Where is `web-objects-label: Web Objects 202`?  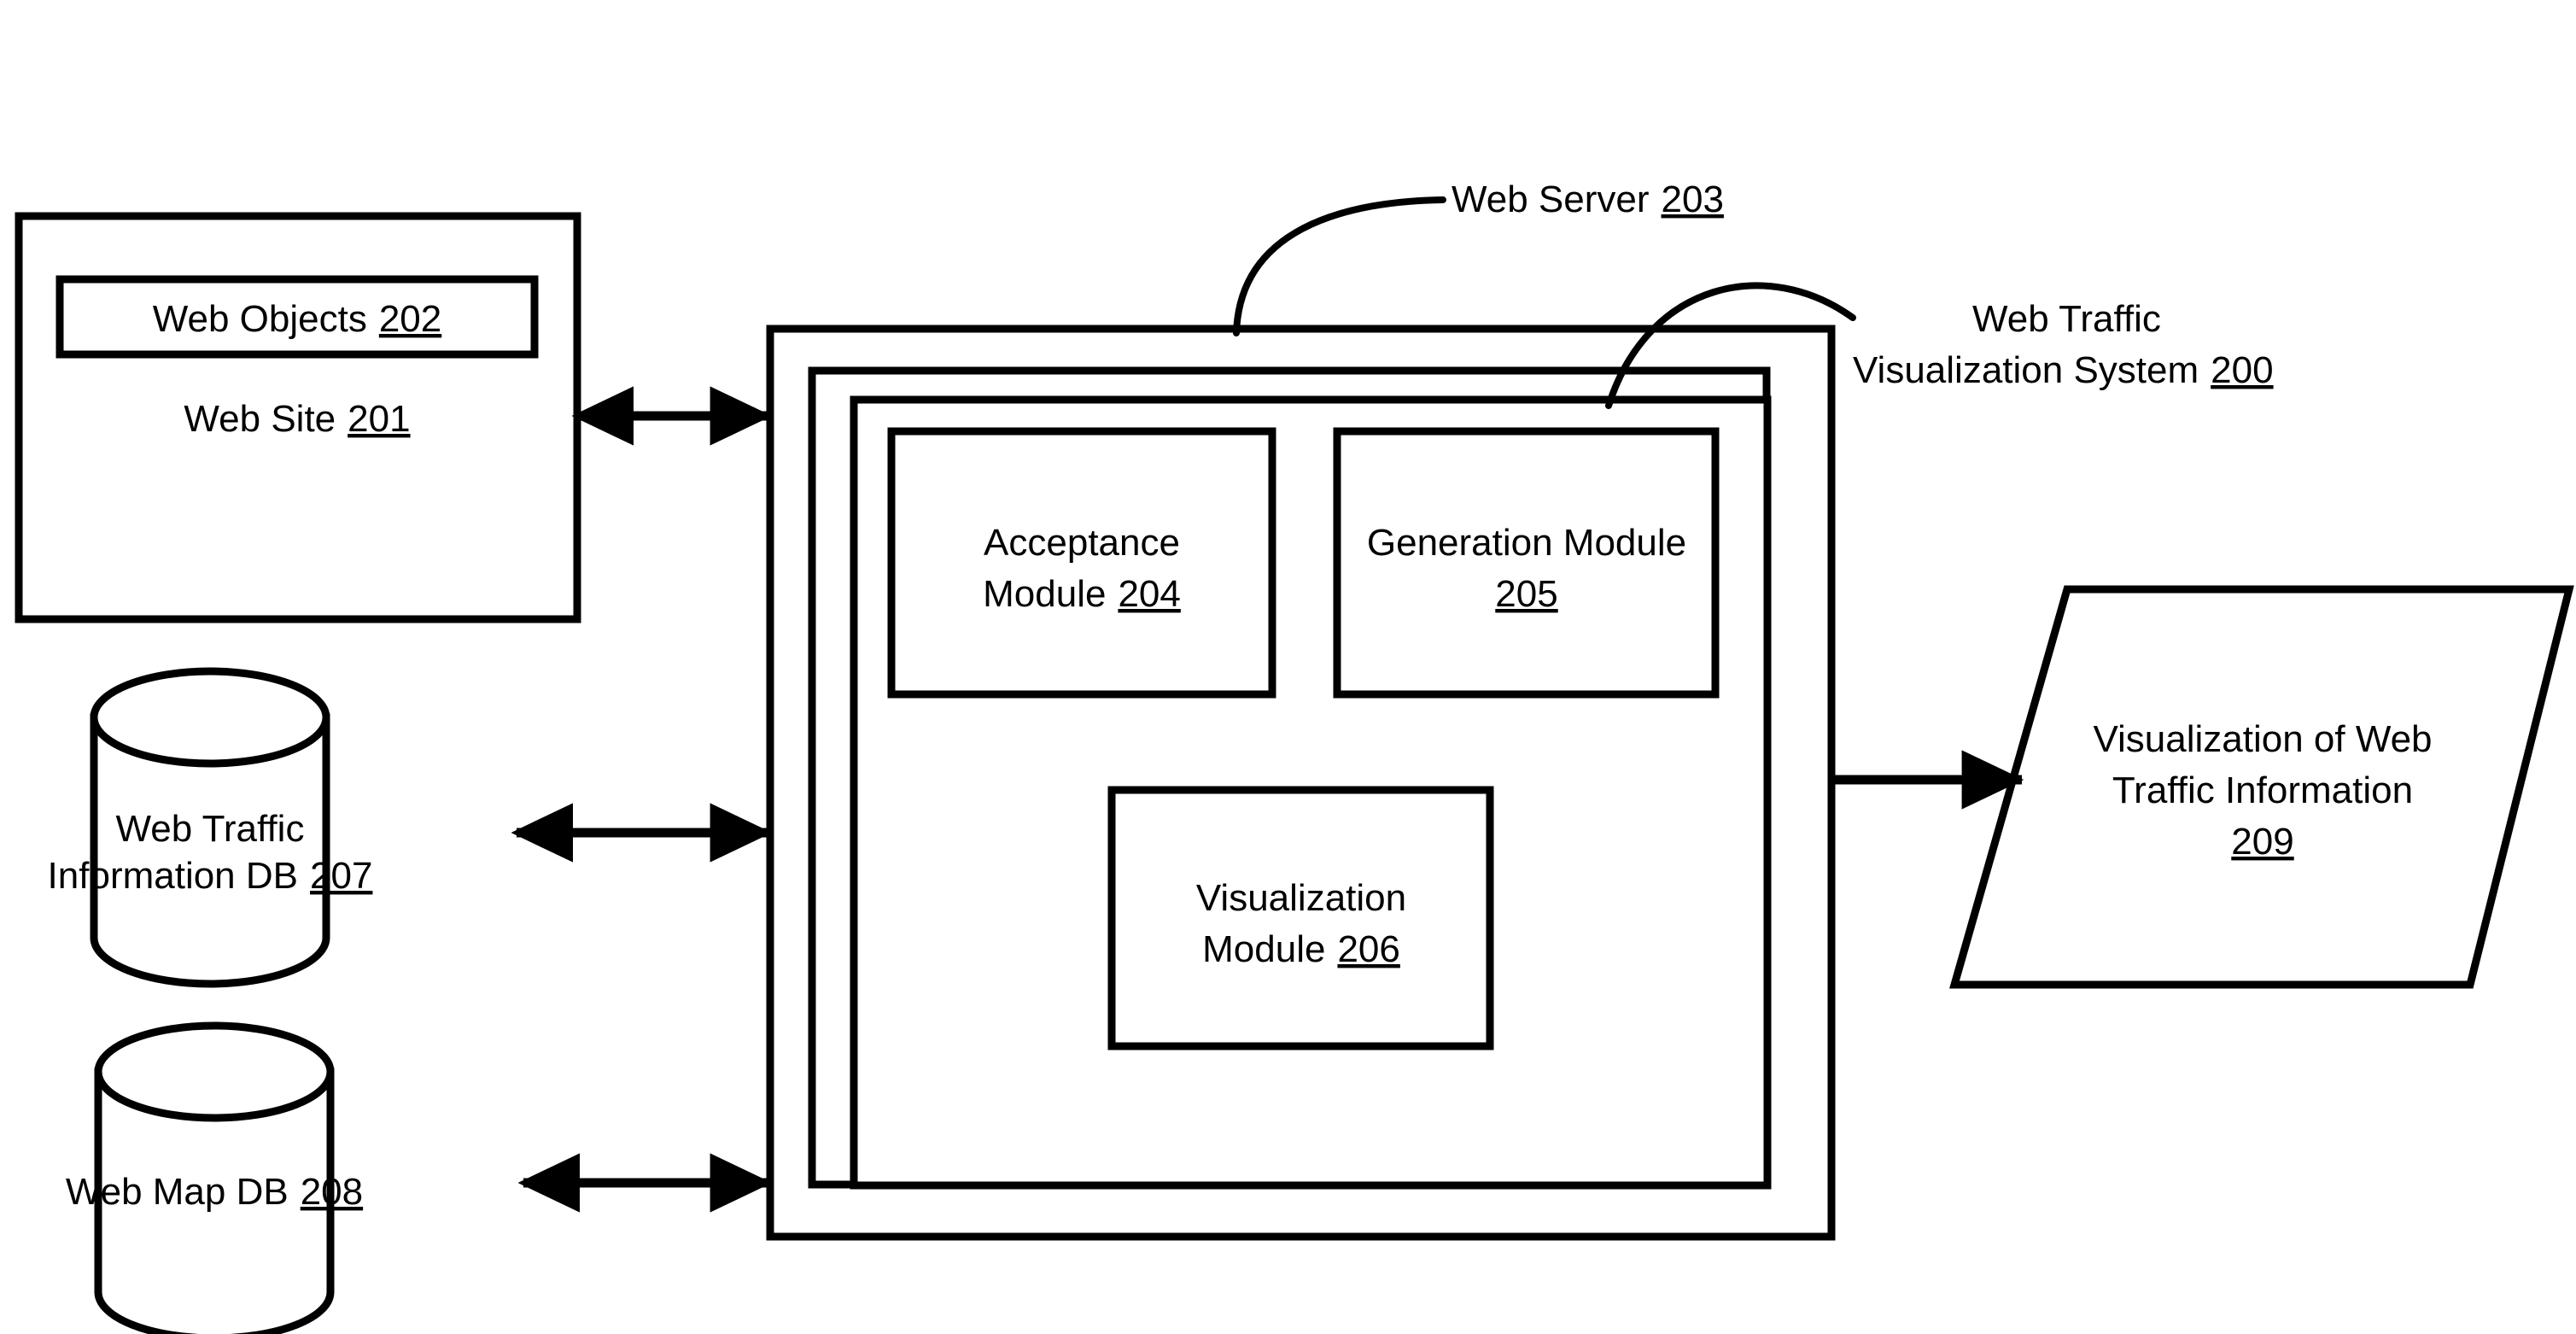 web-objects-label: Web Objects 202 is located at coordinates (297, 319).